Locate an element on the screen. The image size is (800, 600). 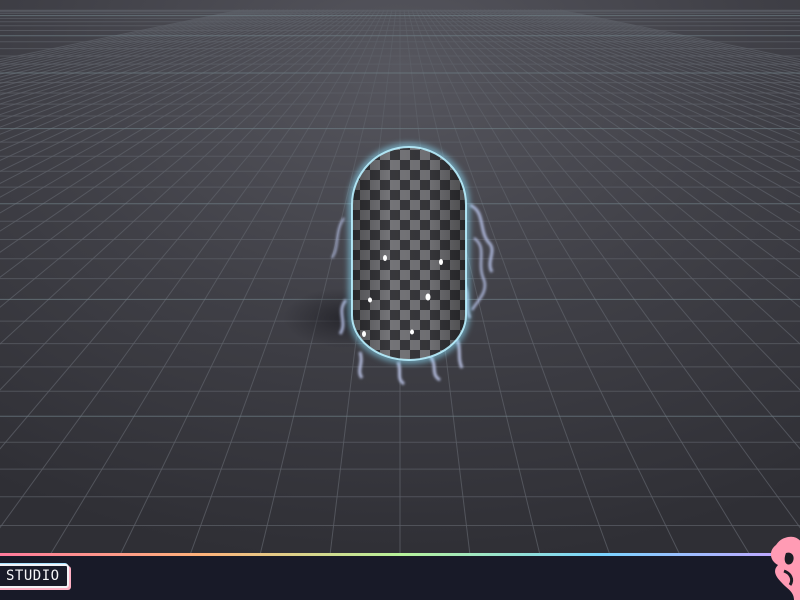
capsule-mesh is located at coordinates (410, 255).